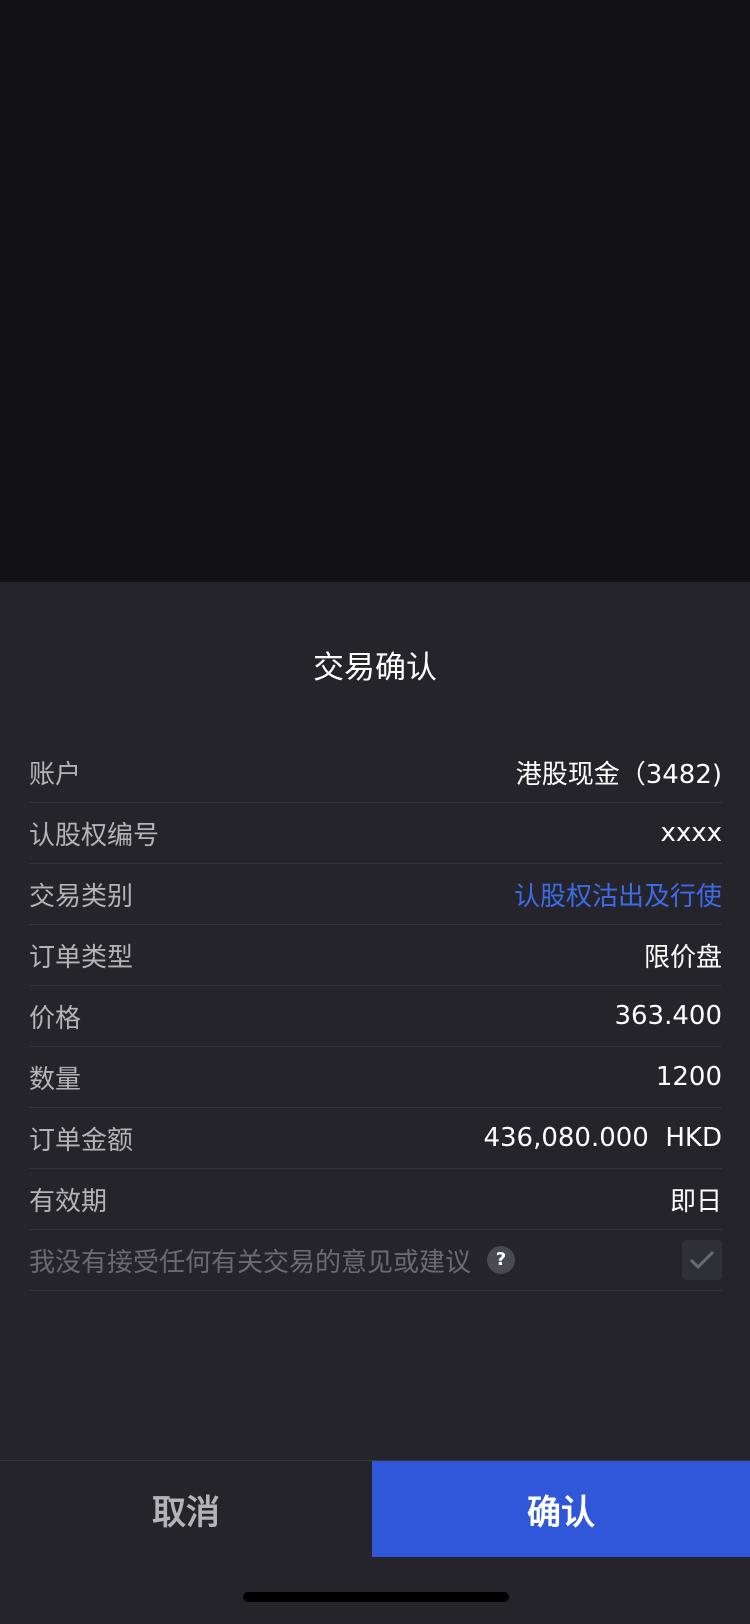 The height and width of the screenshot is (1624, 750). I want to click on detail-row-quantity: 数量 1200, so click(375, 1077).